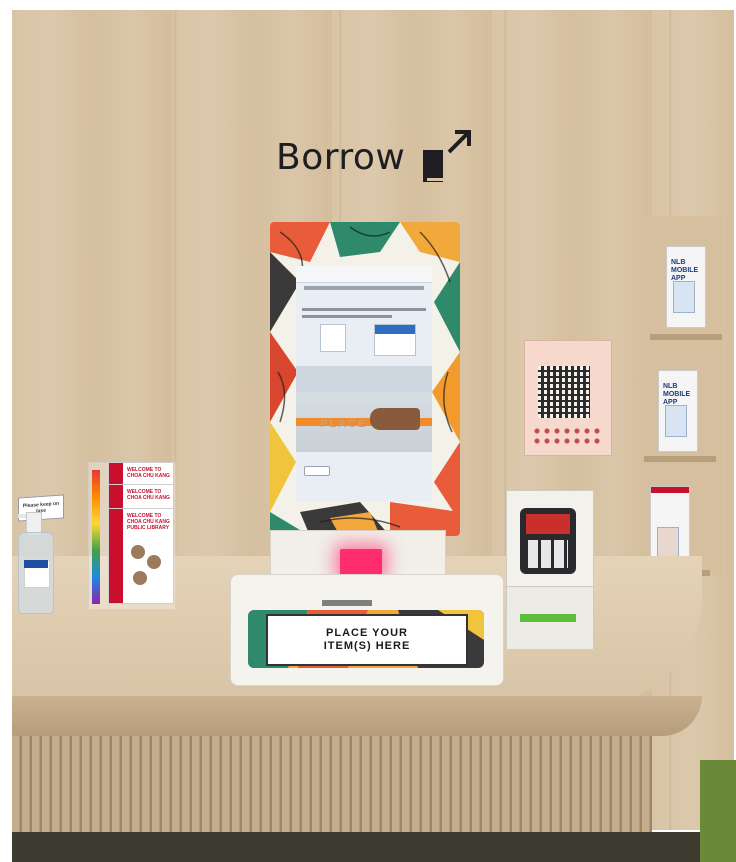  What do you see at coordinates (567, 436) in the screenshot?
I see `poster-decoration` at bounding box center [567, 436].